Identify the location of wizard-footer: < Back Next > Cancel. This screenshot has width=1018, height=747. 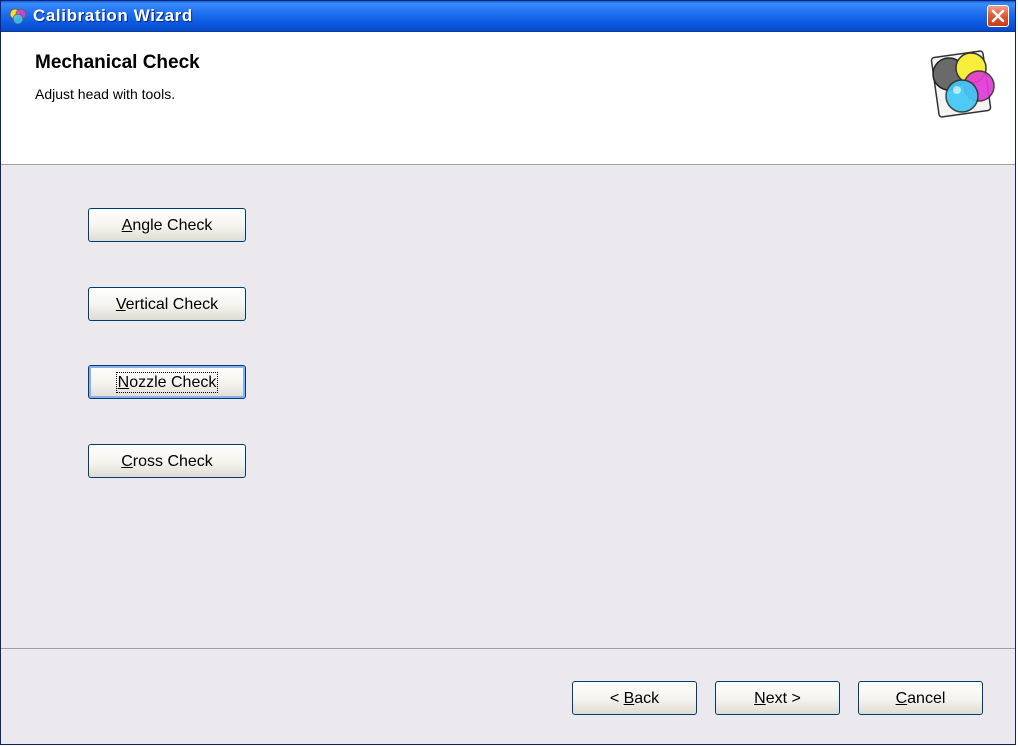
(508, 696).